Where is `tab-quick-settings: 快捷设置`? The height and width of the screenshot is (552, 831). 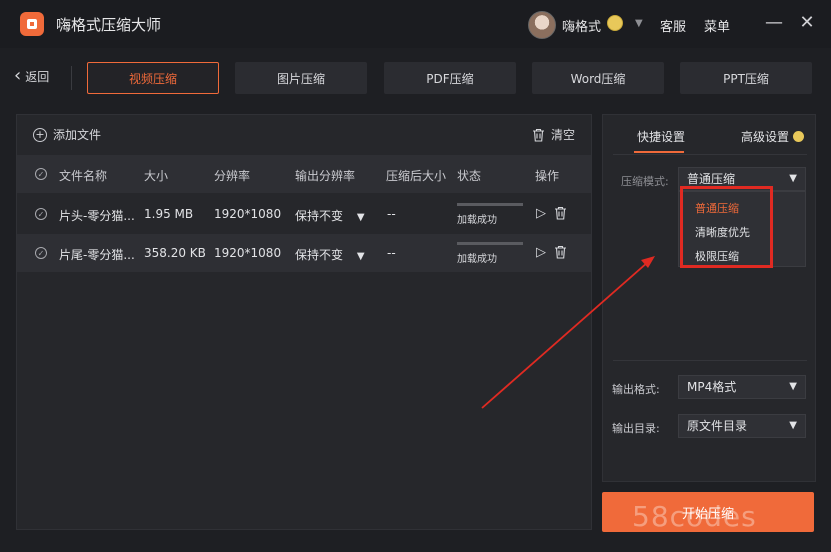 tab-quick-settings: 快捷设置 is located at coordinates (661, 136).